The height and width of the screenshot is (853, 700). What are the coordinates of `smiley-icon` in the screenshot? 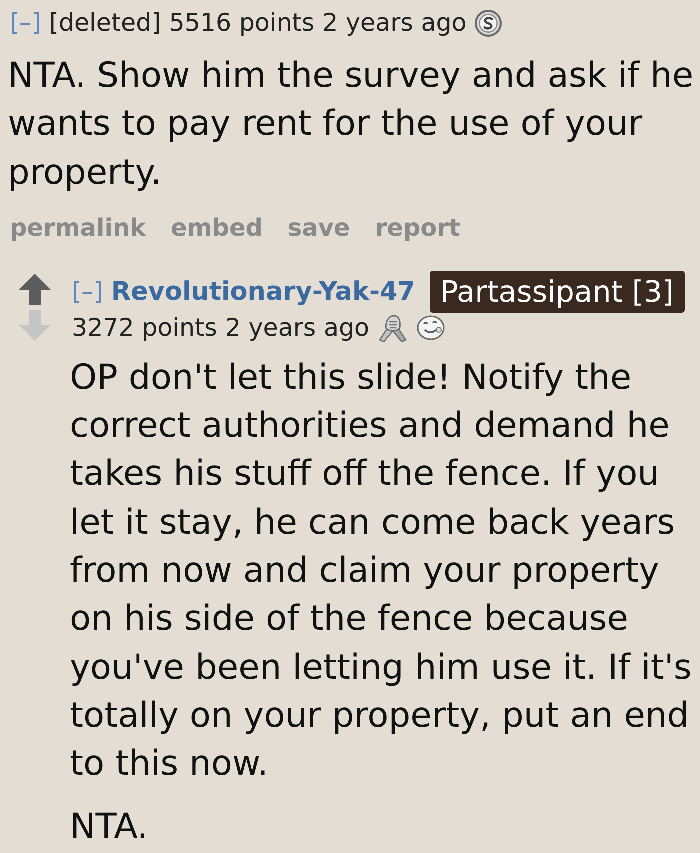 It's located at (431, 327).